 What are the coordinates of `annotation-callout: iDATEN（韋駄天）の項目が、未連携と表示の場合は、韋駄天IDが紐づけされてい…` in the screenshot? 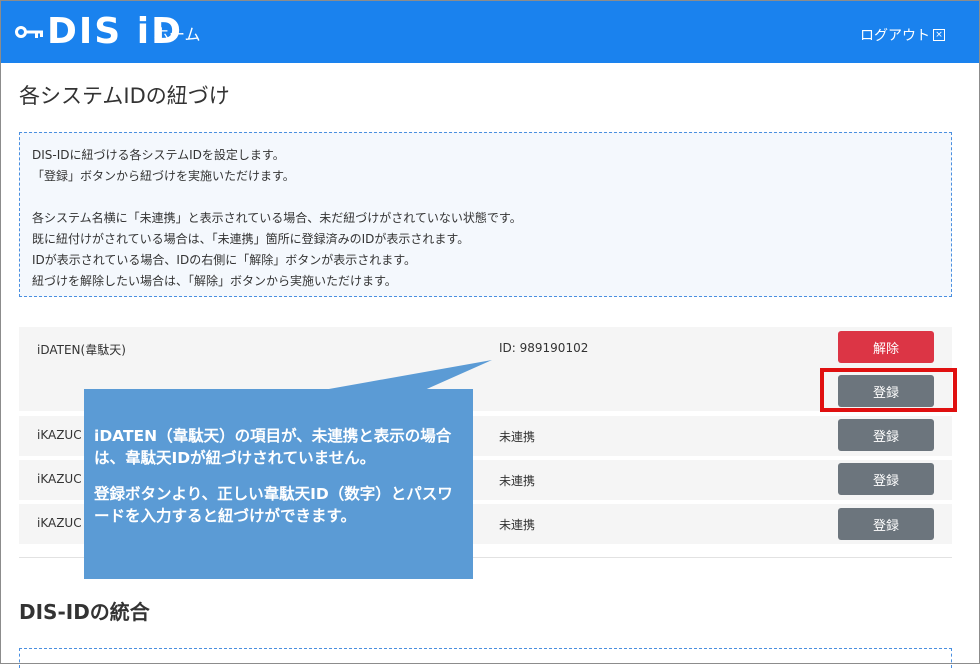 It's located at (278, 484).